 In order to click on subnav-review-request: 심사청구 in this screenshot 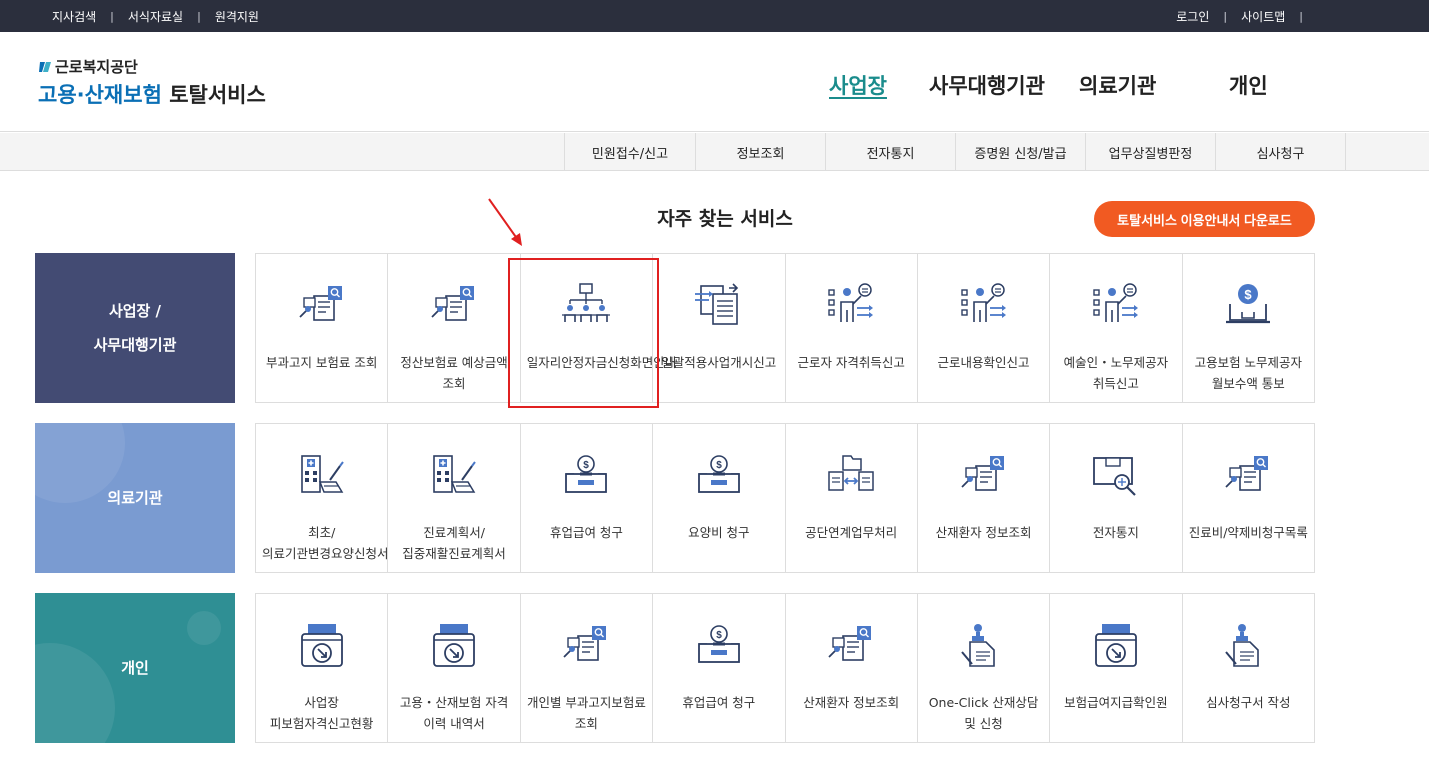, I will do `click(1281, 152)`.